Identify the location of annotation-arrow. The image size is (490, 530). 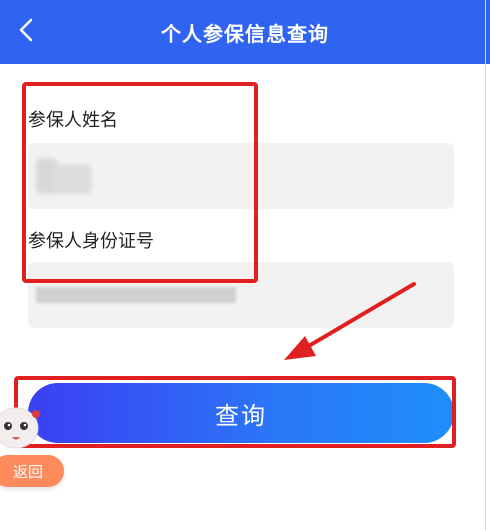
(350, 321).